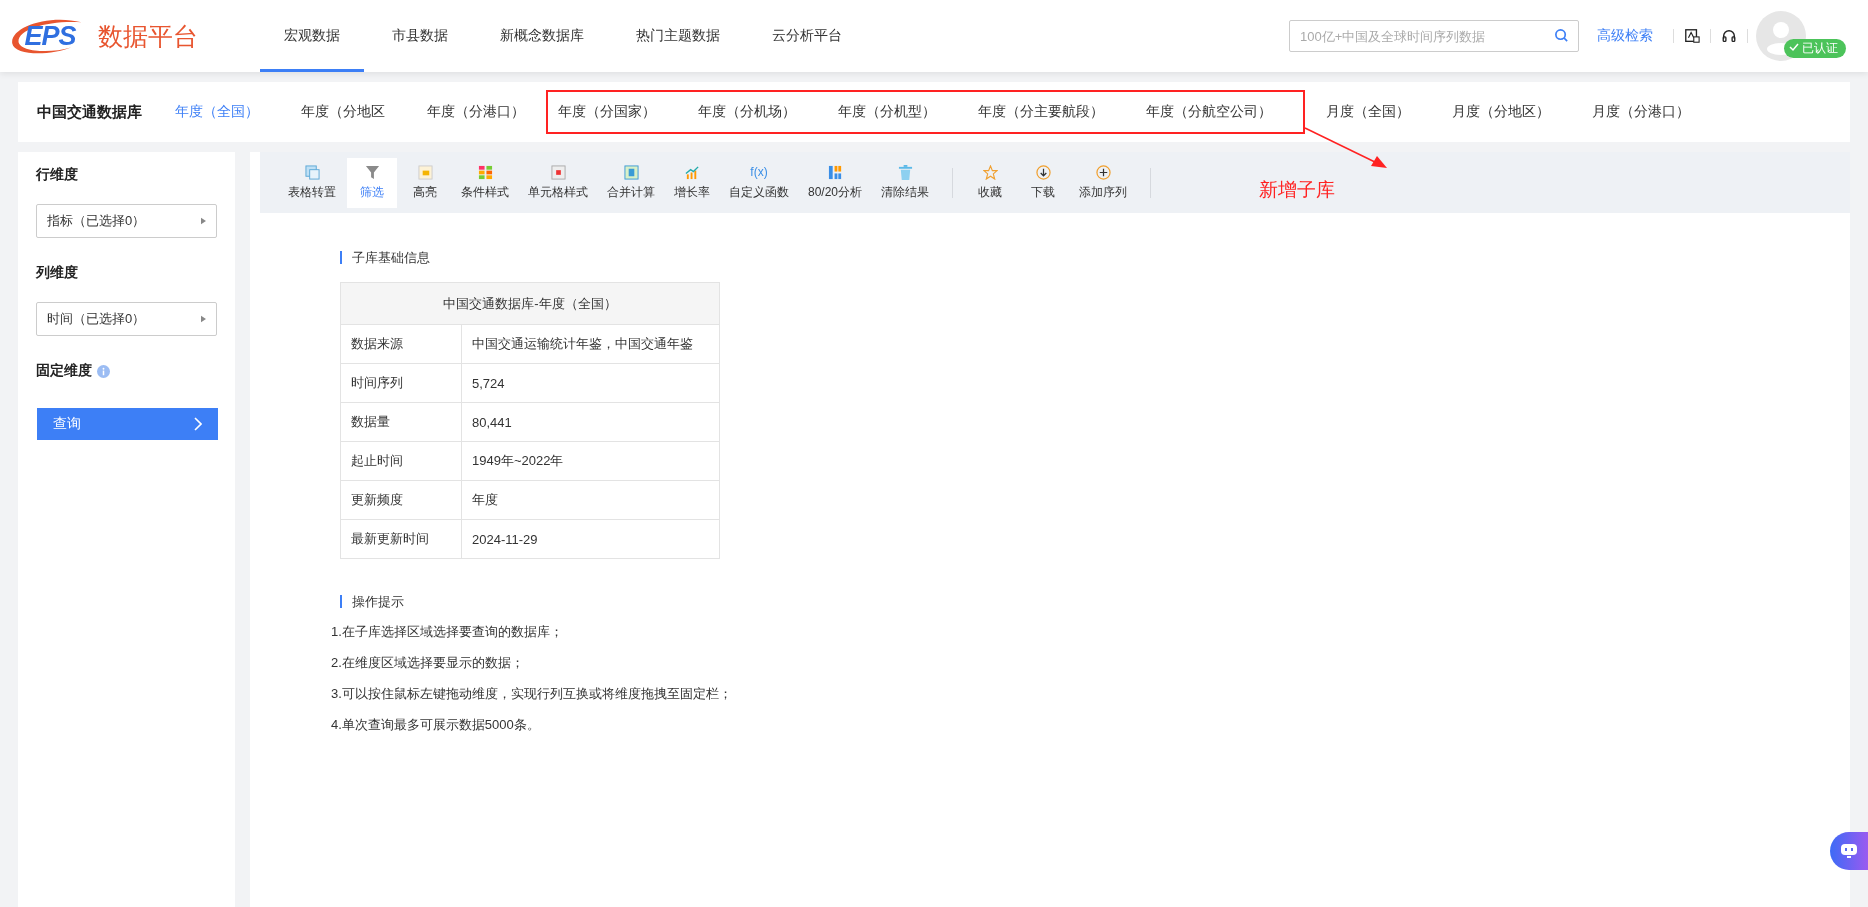 The image size is (1868, 907). I want to click on table-cell: 80,441, so click(590, 422).